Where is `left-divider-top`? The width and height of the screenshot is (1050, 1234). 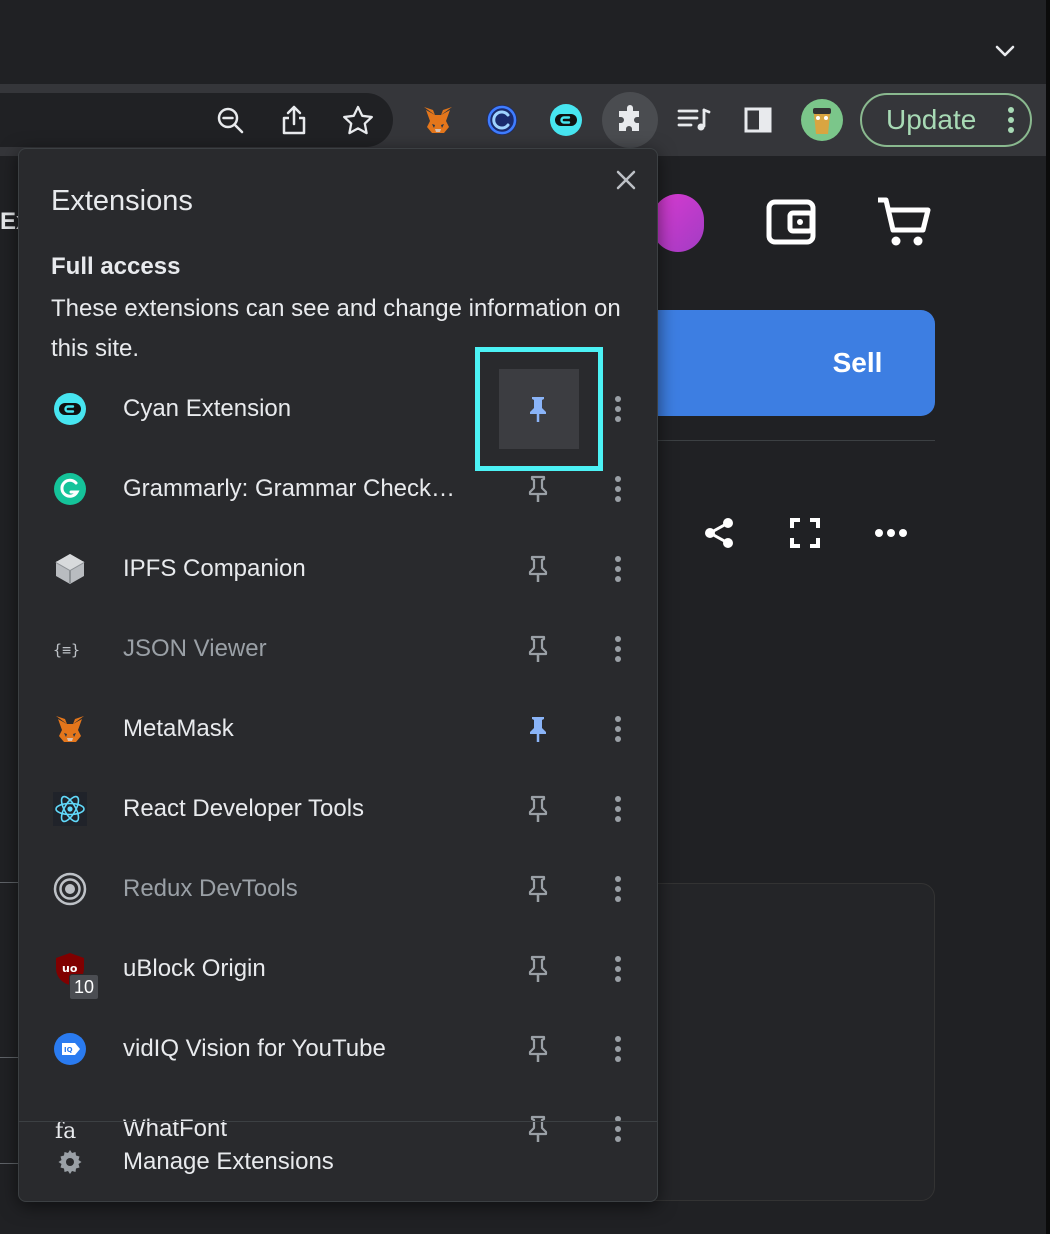 left-divider-top is located at coordinates (9, 882).